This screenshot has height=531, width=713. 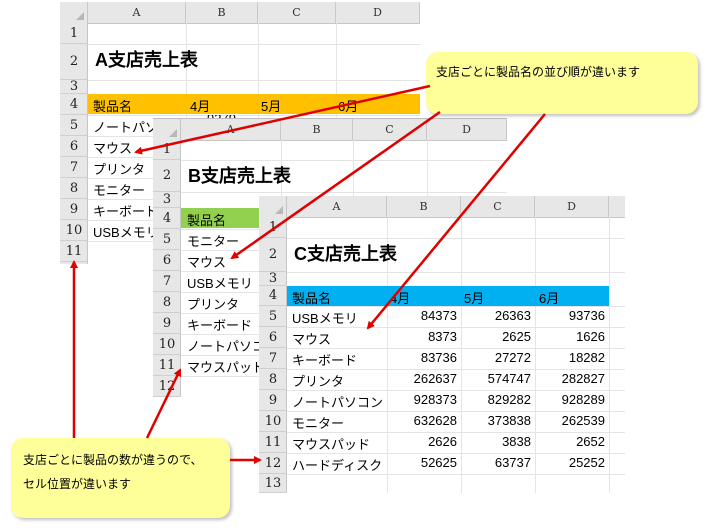 I want to click on arrow-to-sheet-b-row12, so click(x=163, y=403).